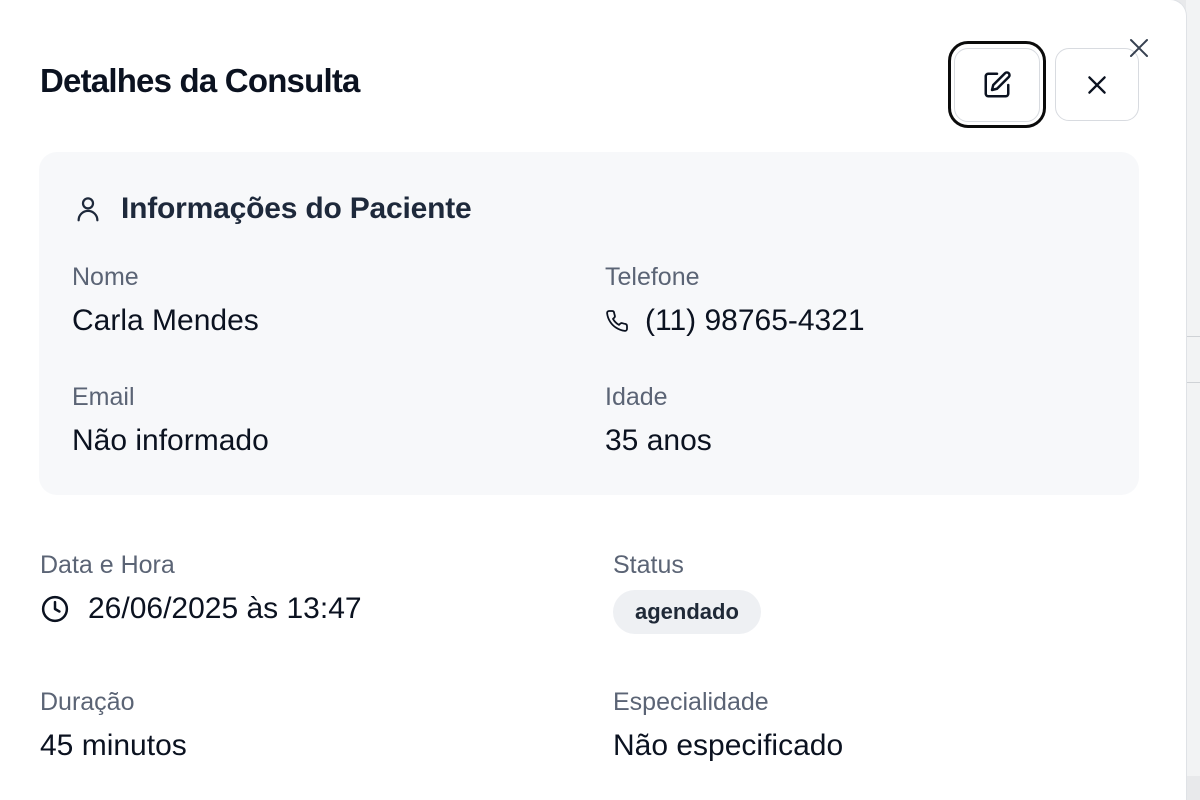 The width and height of the screenshot is (1200, 800). What do you see at coordinates (88, 209) in the screenshot?
I see `user-icon` at bounding box center [88, 209].